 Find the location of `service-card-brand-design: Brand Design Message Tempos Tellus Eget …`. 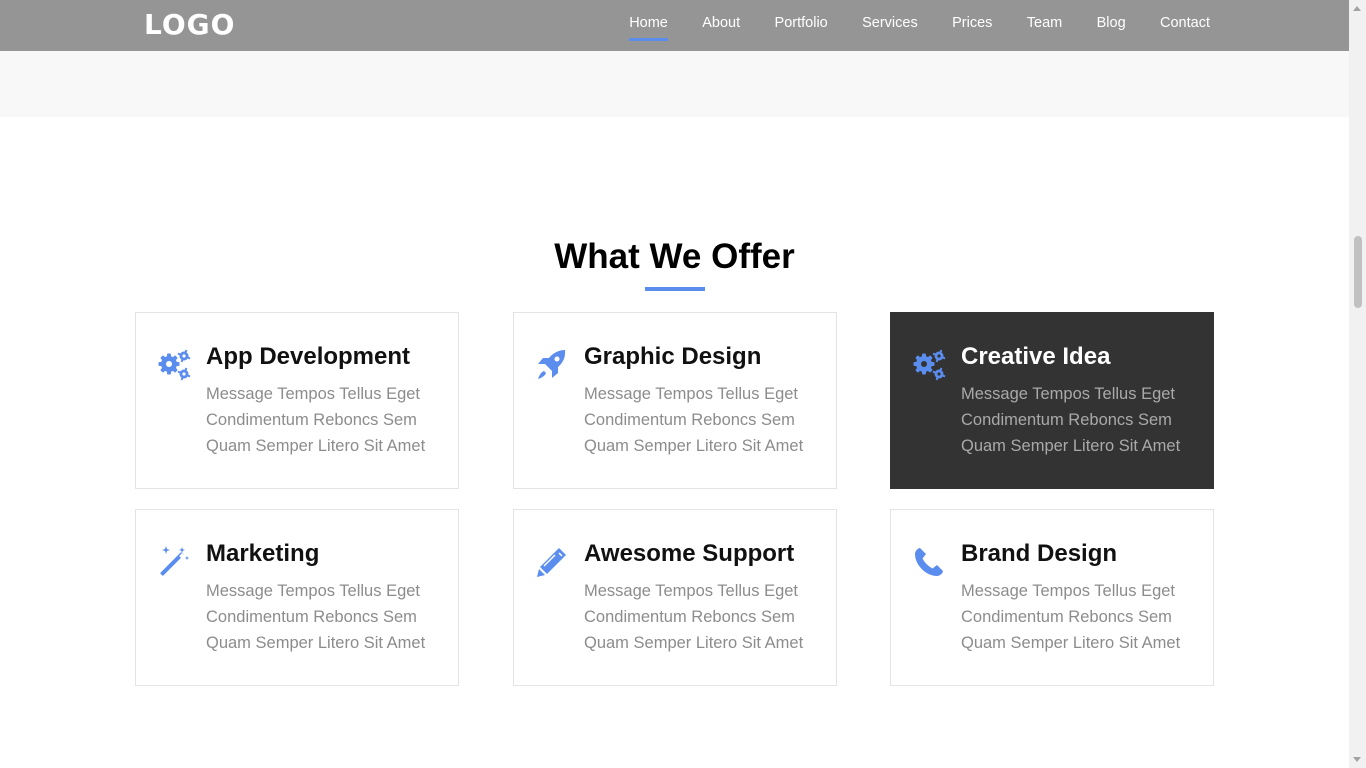

service-card-brand-design: Brand Design Message Tempos Tellus Eget … is located at coordinates (1052, 597).